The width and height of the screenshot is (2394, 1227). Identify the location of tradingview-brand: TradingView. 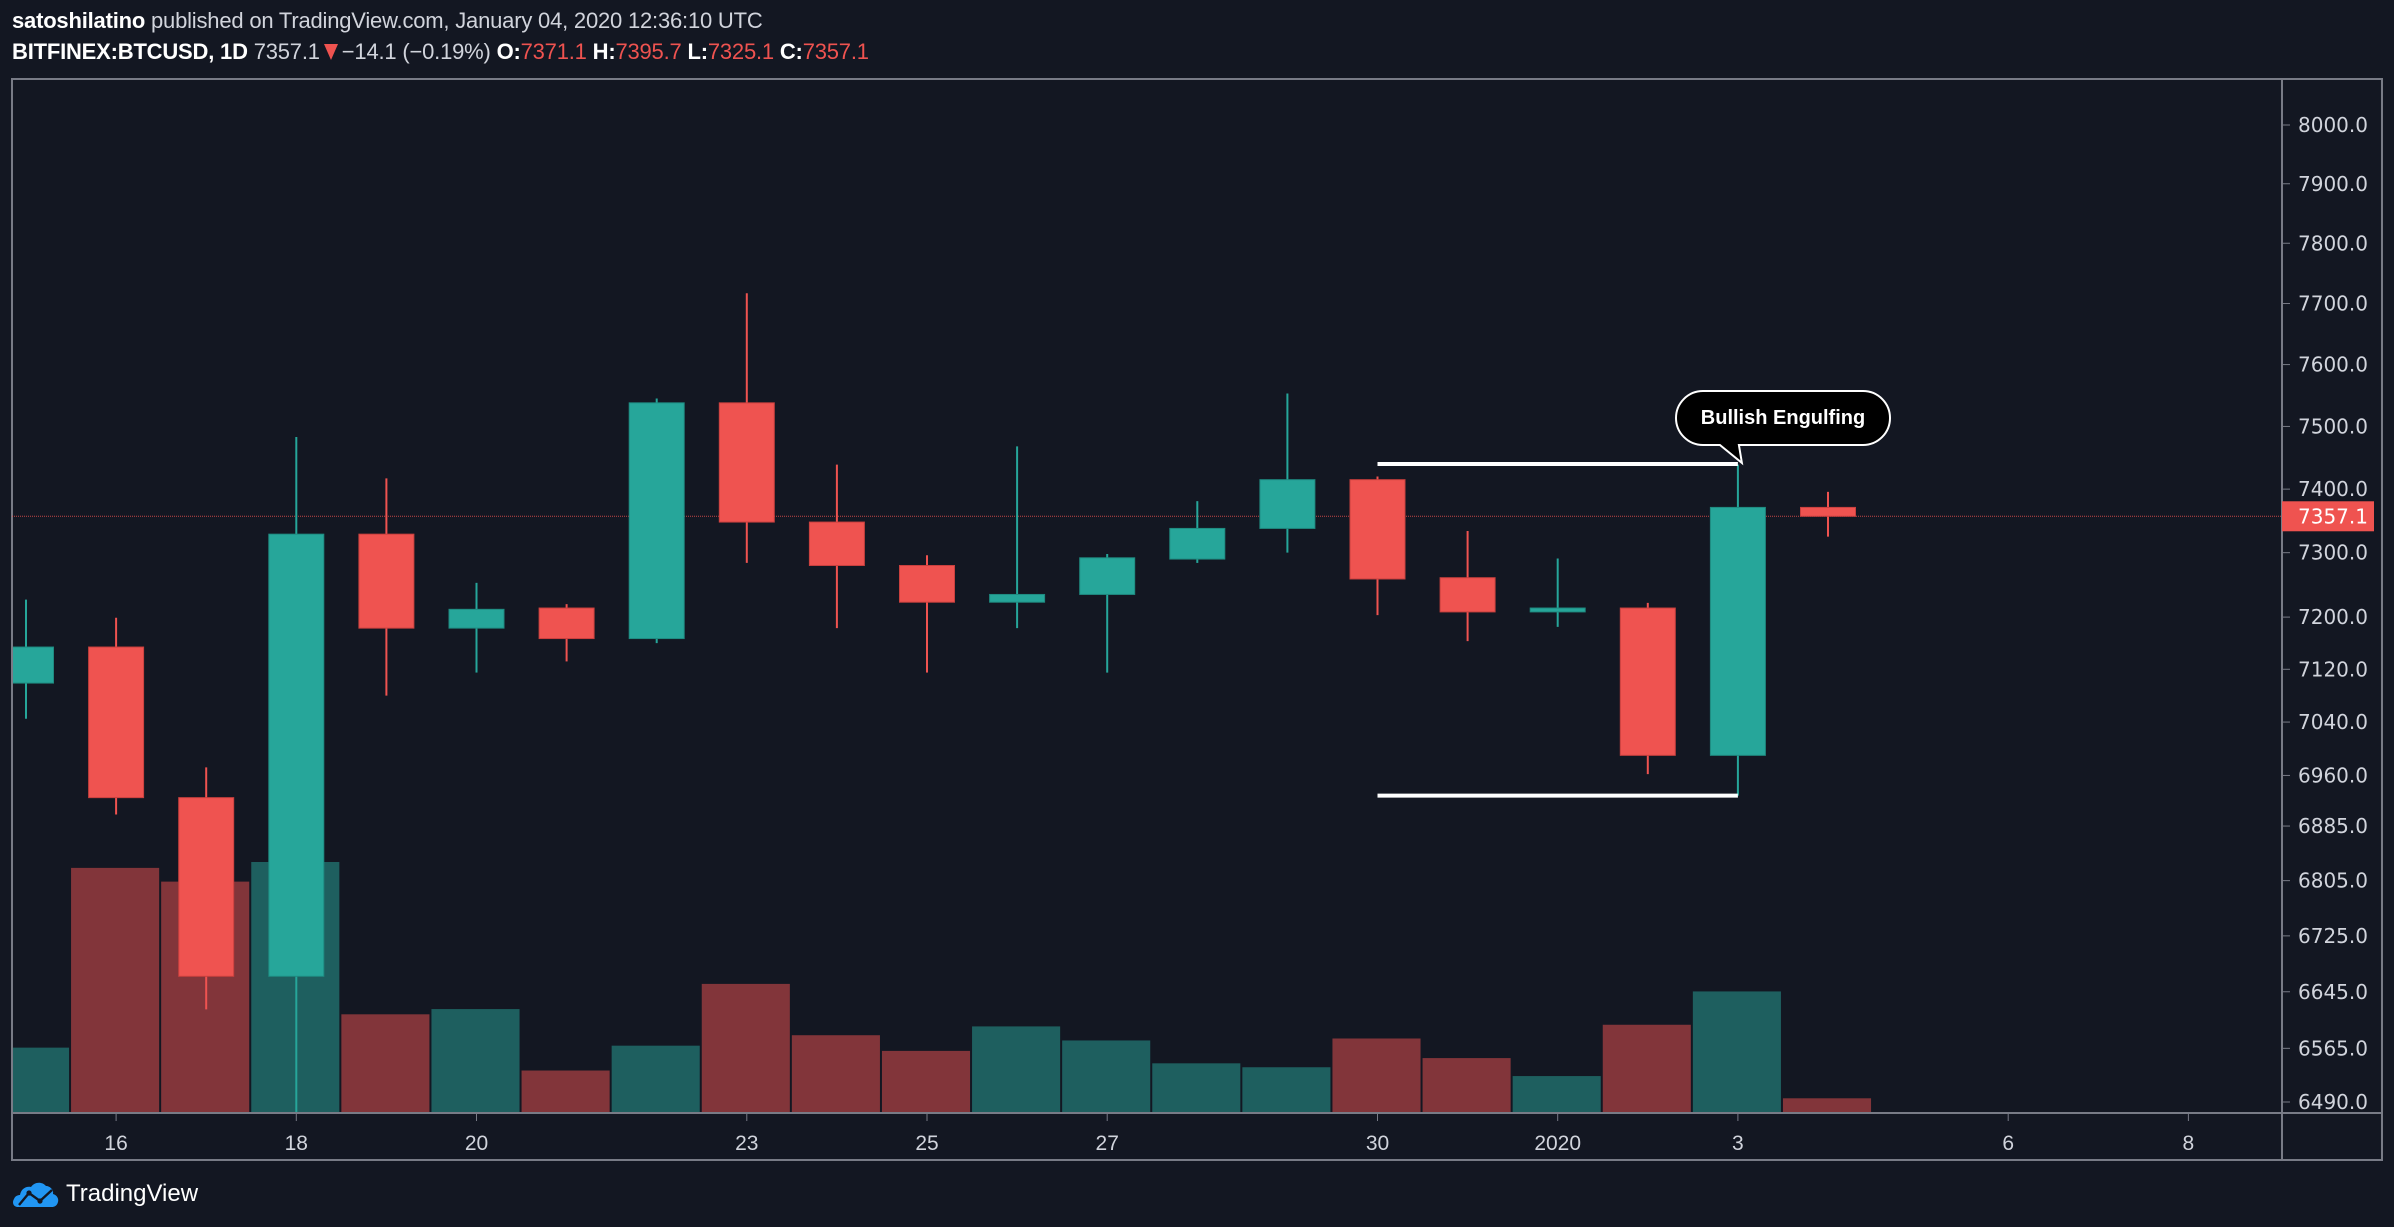
(132, 1193).